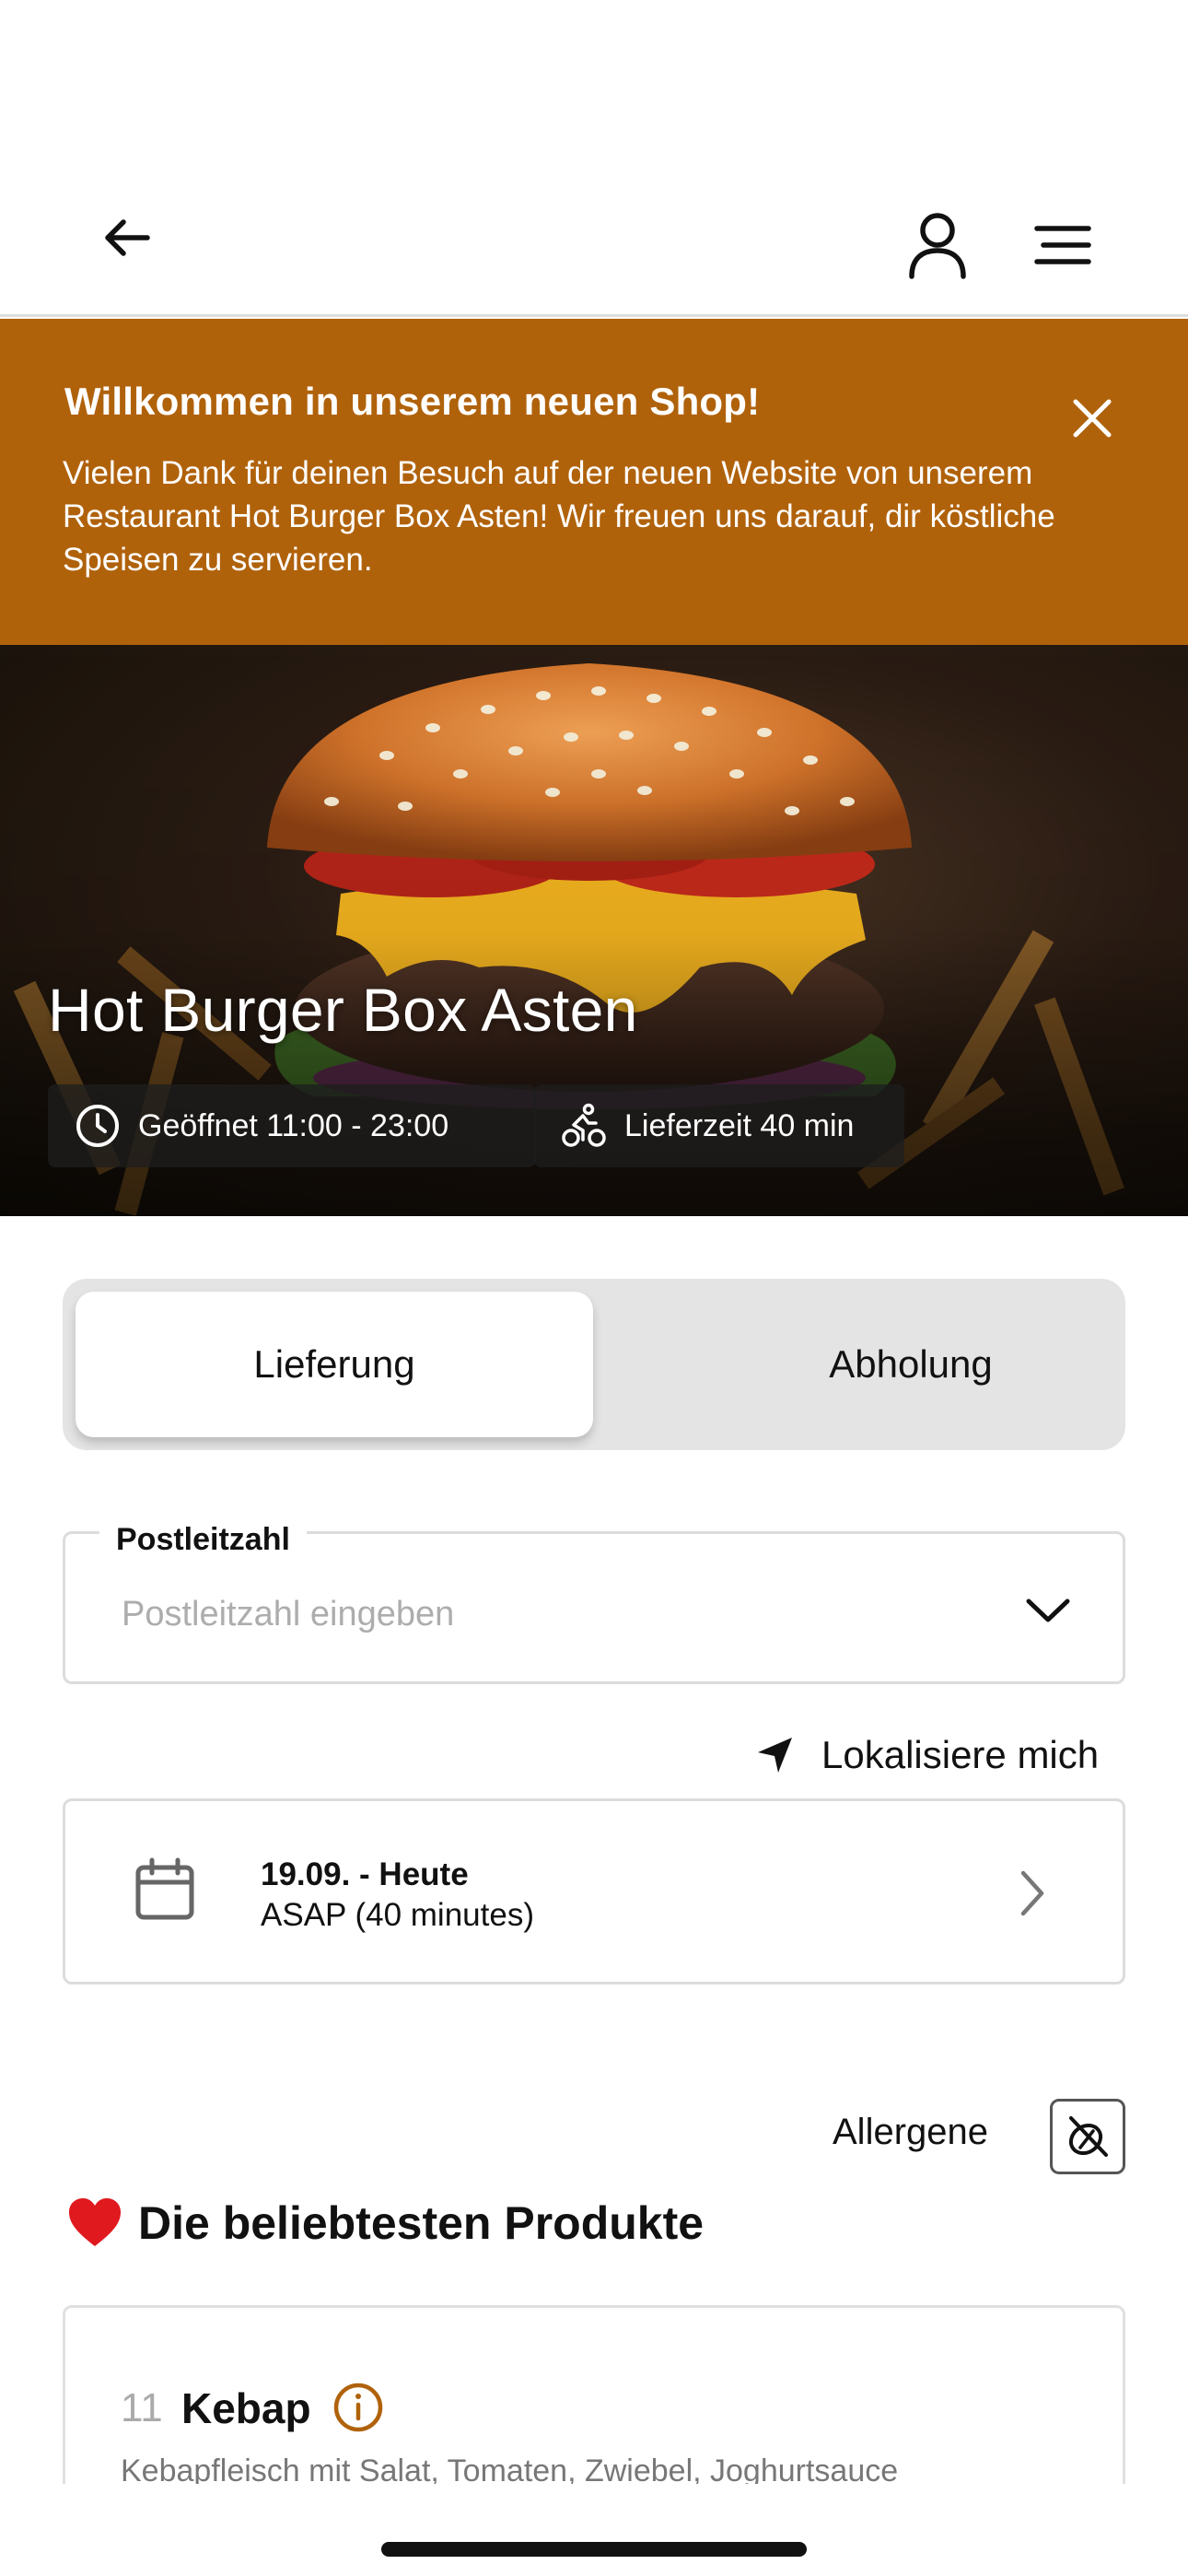  I want to click on delivery-time-selector: 19.09. - Heute ASAP (40 minutes), so click(594, 1891).